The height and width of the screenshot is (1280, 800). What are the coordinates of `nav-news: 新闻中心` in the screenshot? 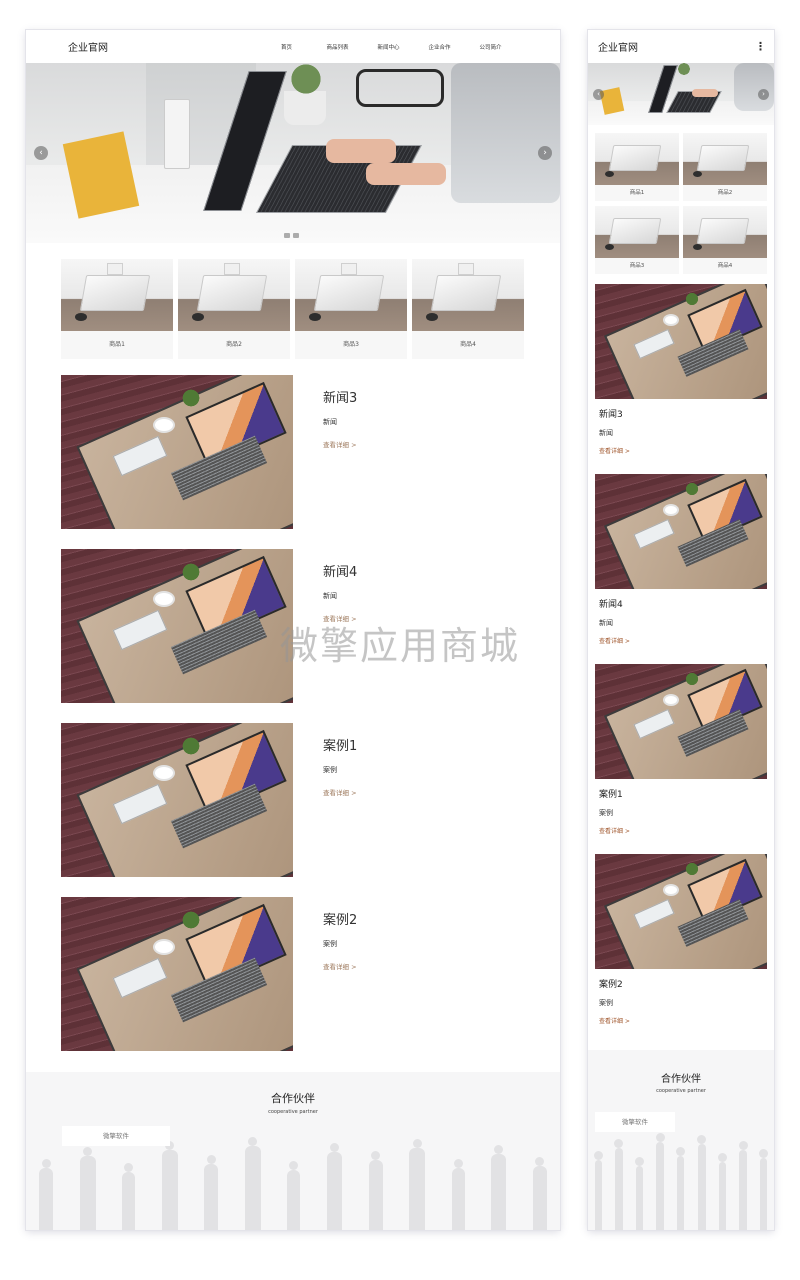 It's located at (388, 47).